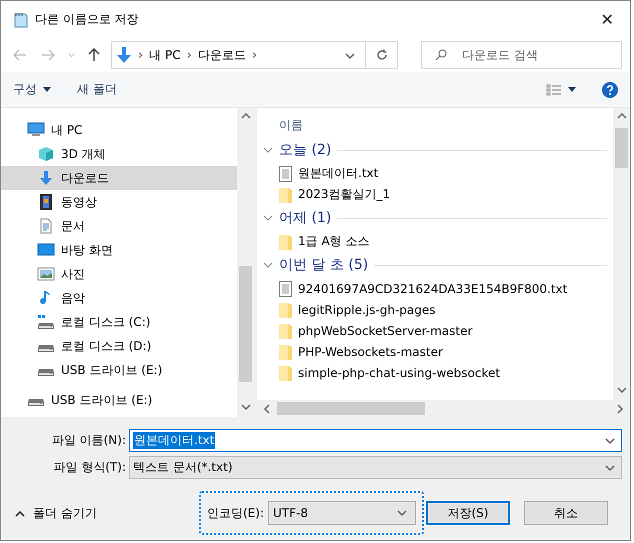 The width and height of the screenshot is (634, 543). I want to click on nav-item: 문서, so click(119, 226).